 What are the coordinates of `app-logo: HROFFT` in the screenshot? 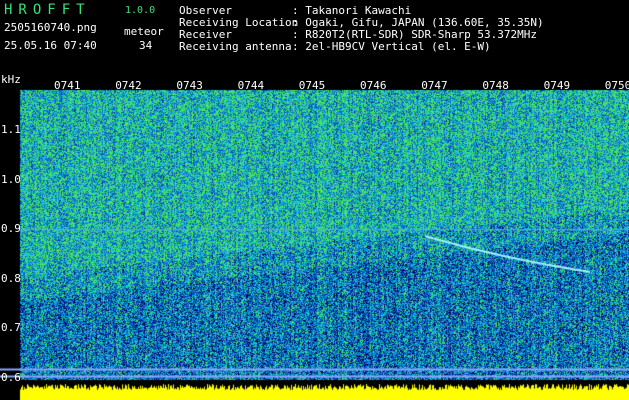 It's located at (47, 10).